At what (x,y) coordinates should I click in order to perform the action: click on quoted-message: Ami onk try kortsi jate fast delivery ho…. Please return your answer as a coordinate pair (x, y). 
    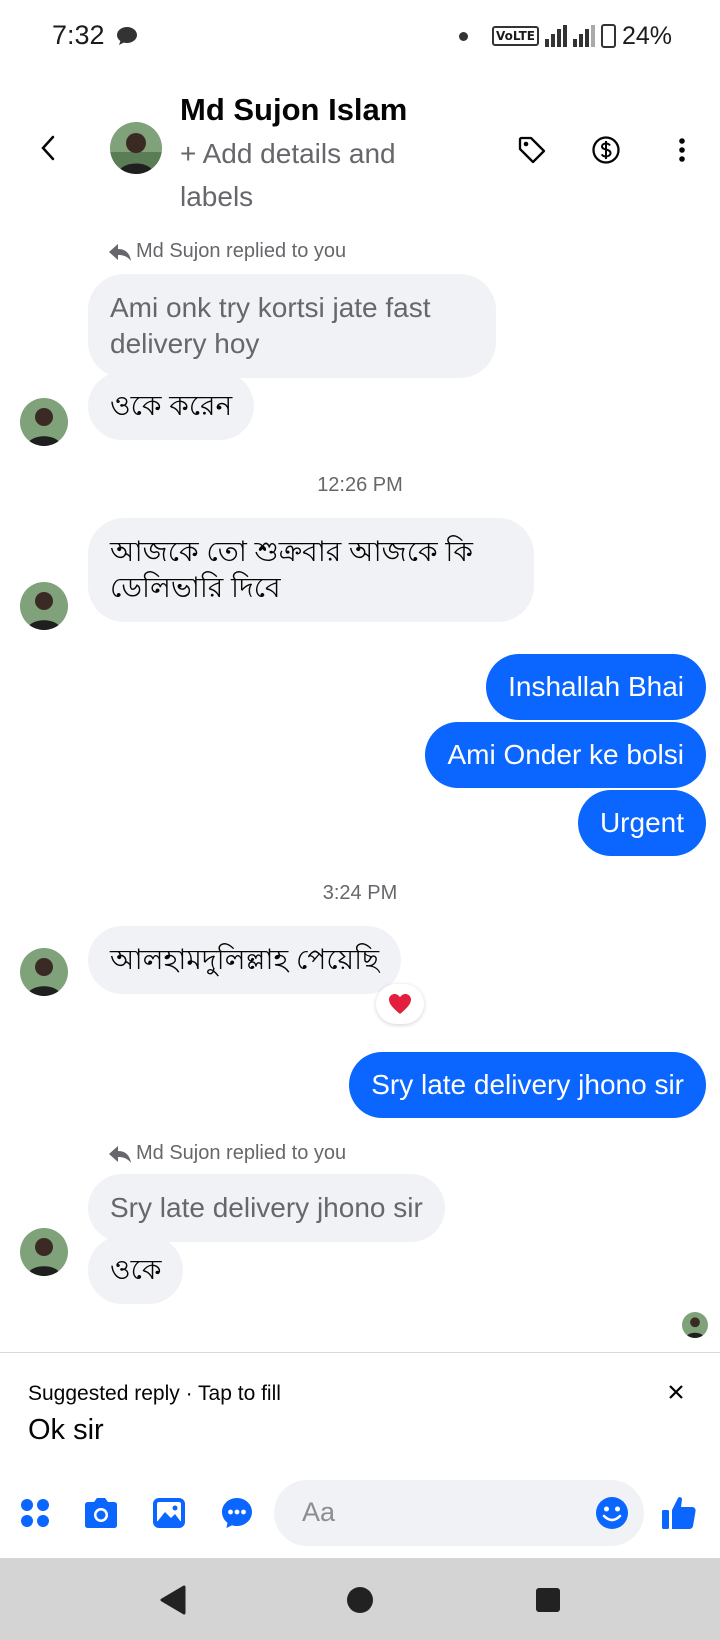
    Looking at the image, I should click on (292, 326).